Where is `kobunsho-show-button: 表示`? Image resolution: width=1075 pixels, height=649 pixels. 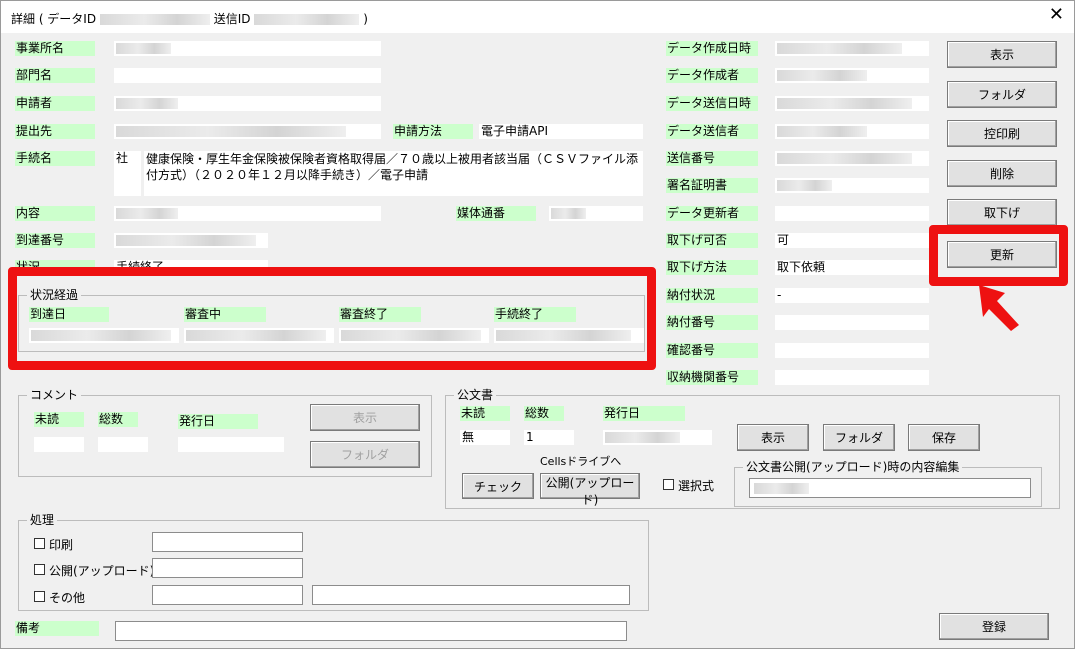 kobunsho-show-button: 表示 is located at coordinates (773, 437).